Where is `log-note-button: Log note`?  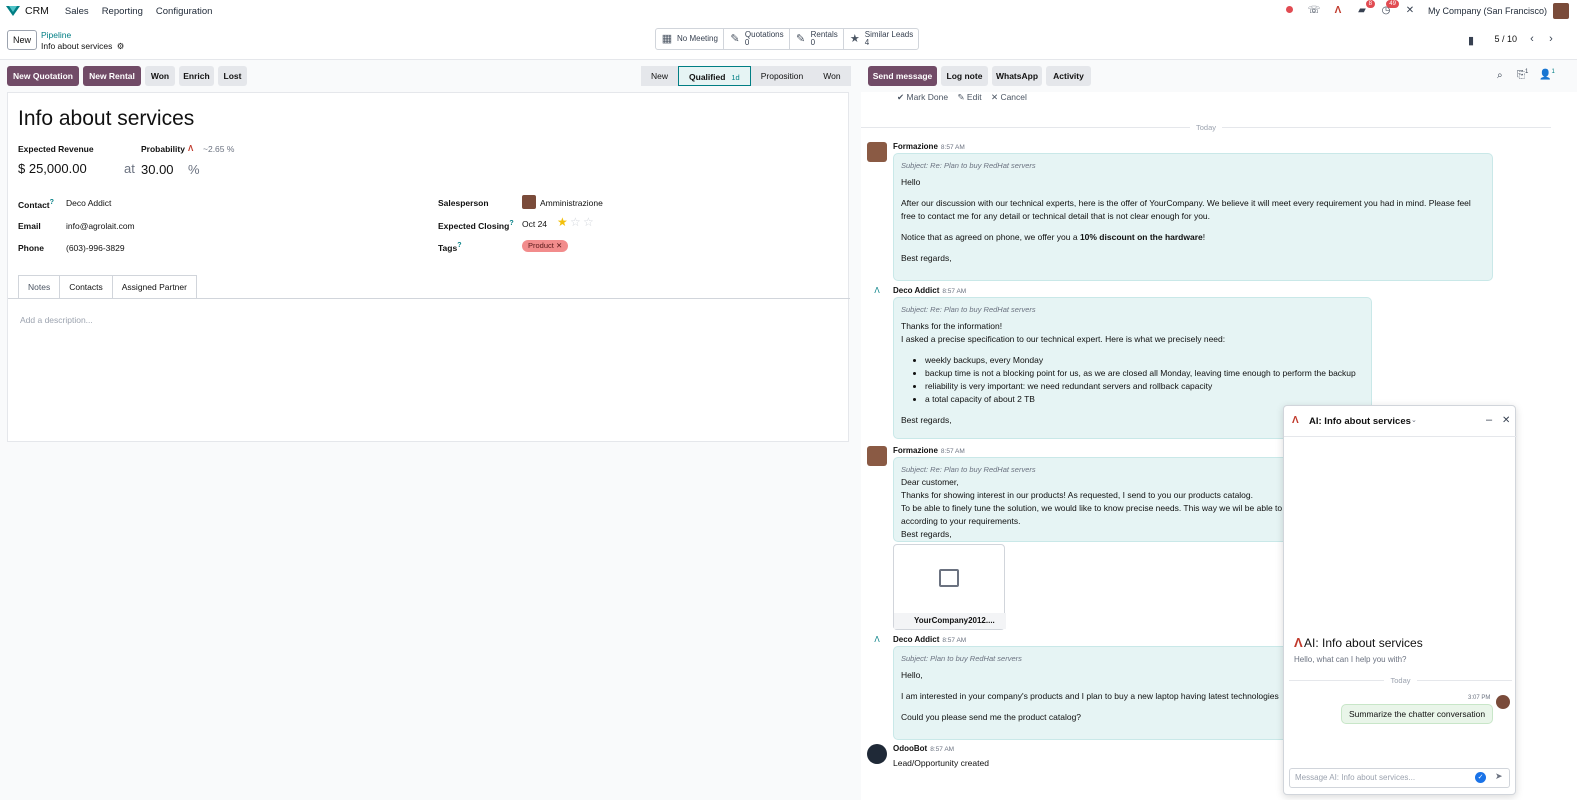 log-note-button: Log note is located at coordinates (964, 76).